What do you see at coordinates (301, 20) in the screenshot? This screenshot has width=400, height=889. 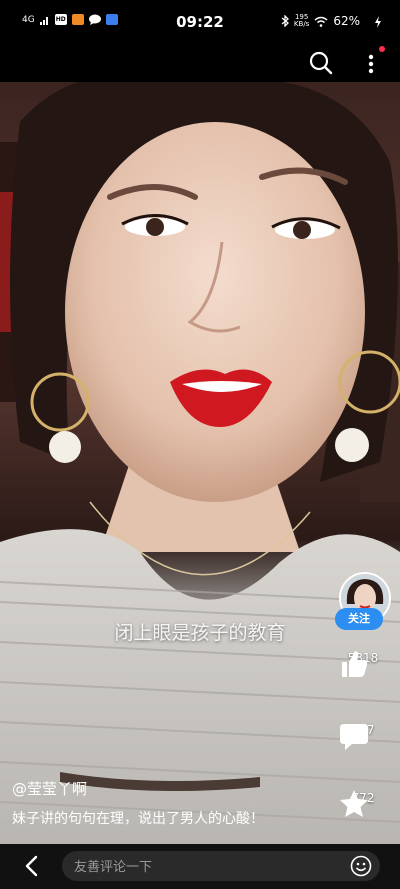 I see `network-speed: 195 KB/s` at bounding box center [301, 20].